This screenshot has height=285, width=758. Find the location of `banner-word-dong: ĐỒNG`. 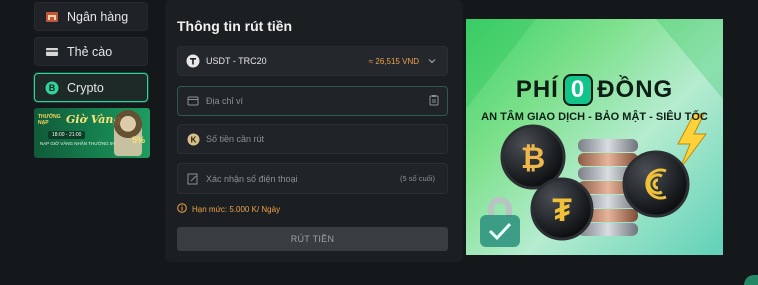

banner-word-dong: ĐỒNG is located at coordinates (635, 89).